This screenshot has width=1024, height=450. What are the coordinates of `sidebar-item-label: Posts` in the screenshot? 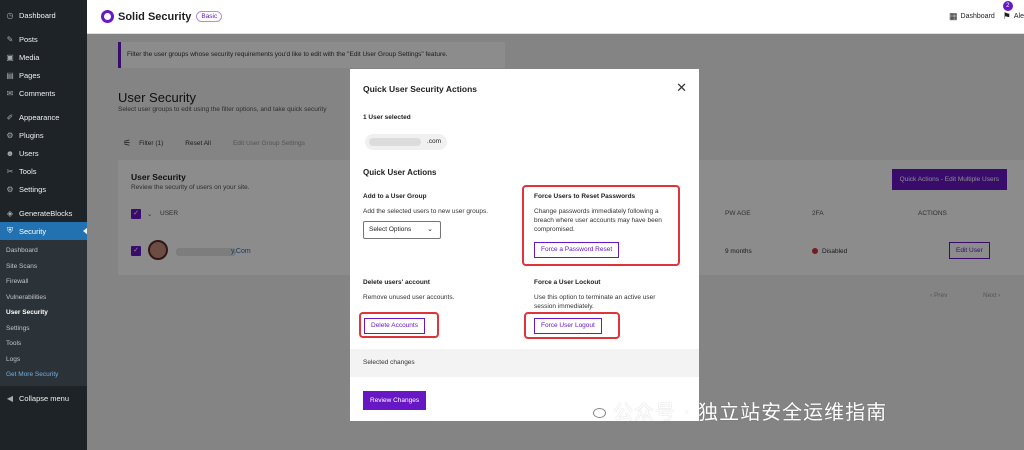 It's located at (28, 39).